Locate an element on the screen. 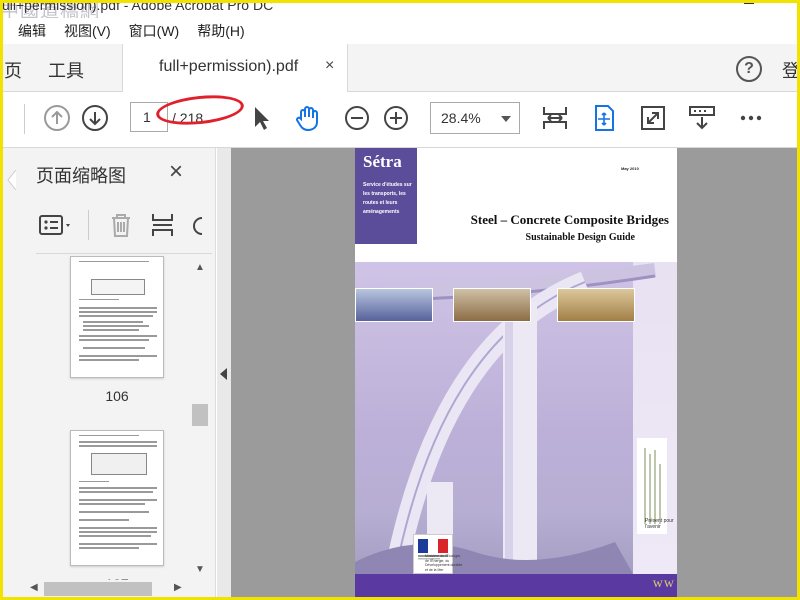 The width and height of the screenshot is (800, 600). panel-pointer-icon is located at coordinates (11, 180).